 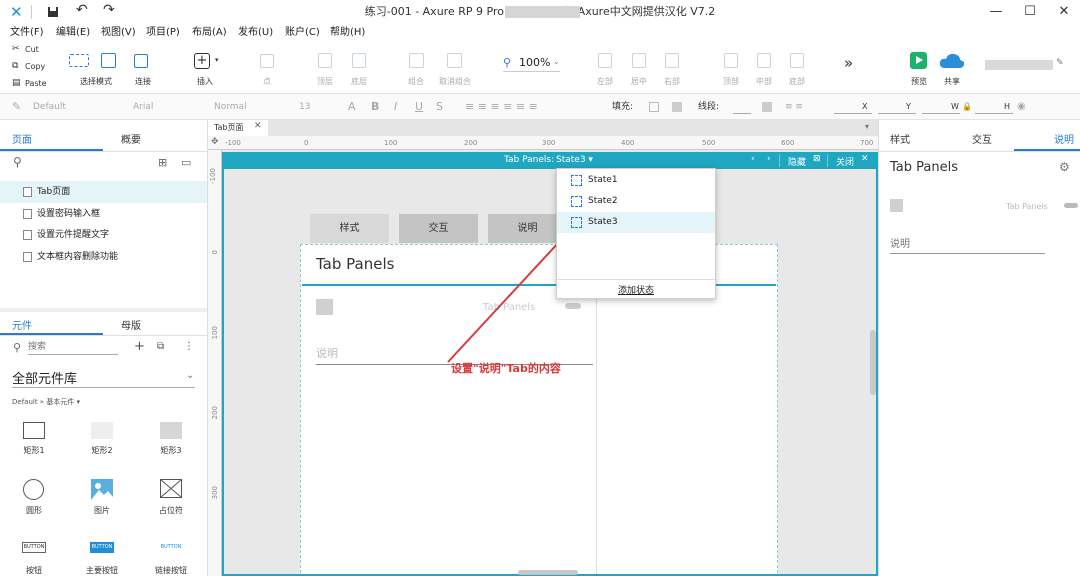 I want to click on page-search-icon: ⚲, so click(x=17, y=162).